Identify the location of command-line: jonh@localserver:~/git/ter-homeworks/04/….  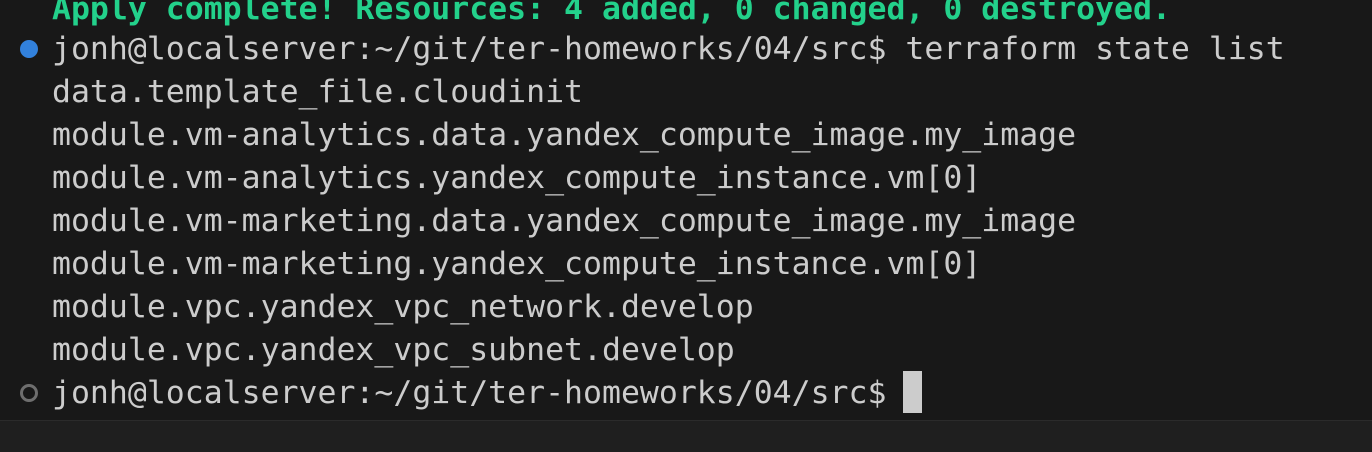
(668, 49).